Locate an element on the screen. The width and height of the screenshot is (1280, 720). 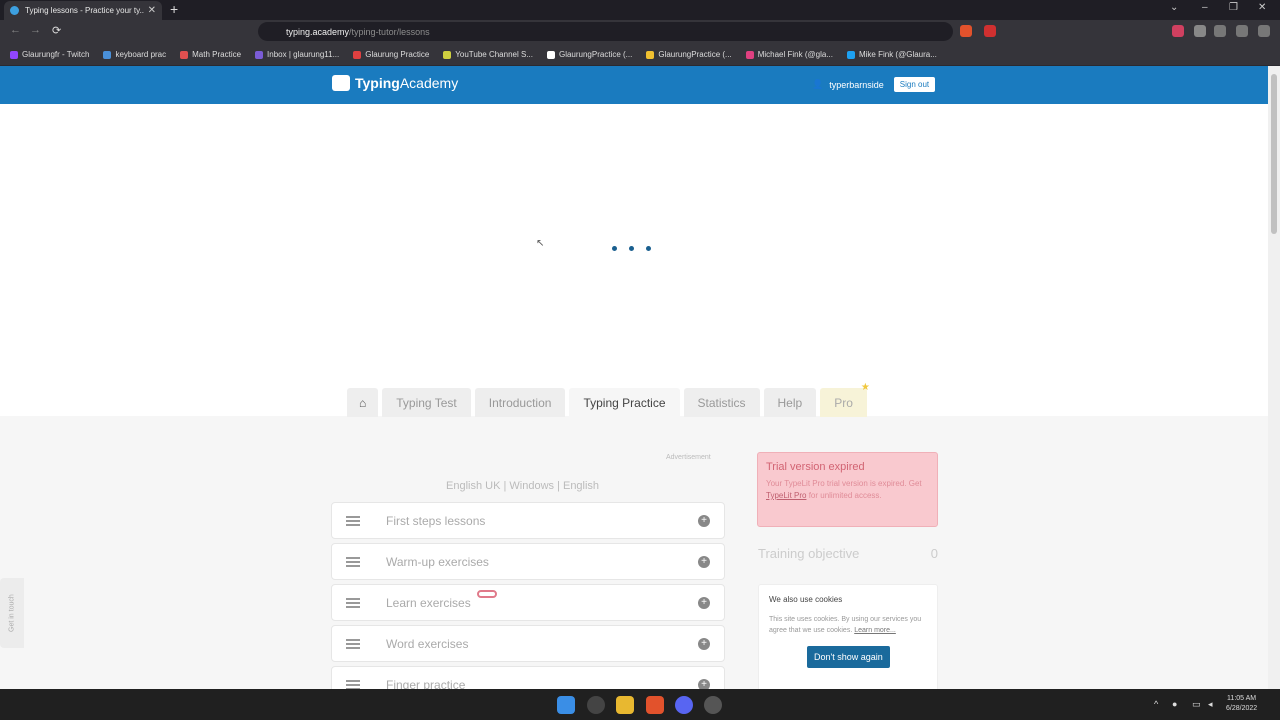
get-in-touch-tab: Get in touch is located at coordinates (12, 613).